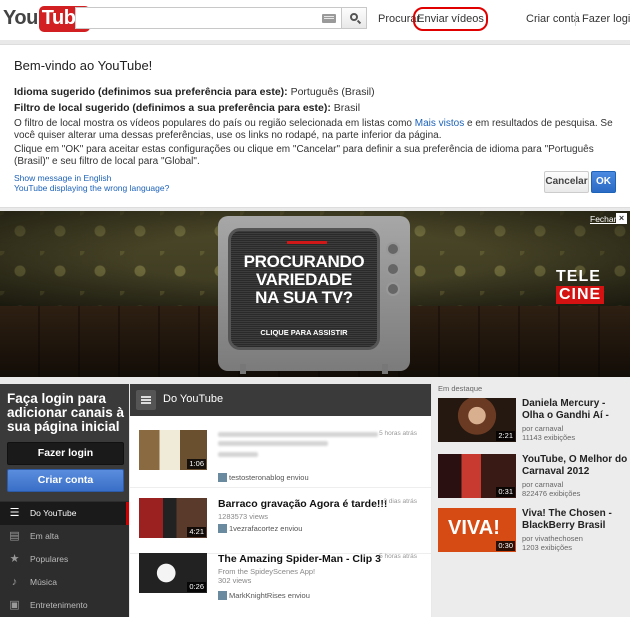 The width and height of the screenshot is (630, 617). I want to click on upload-label: Enviar vídeos, so click(450, 19).